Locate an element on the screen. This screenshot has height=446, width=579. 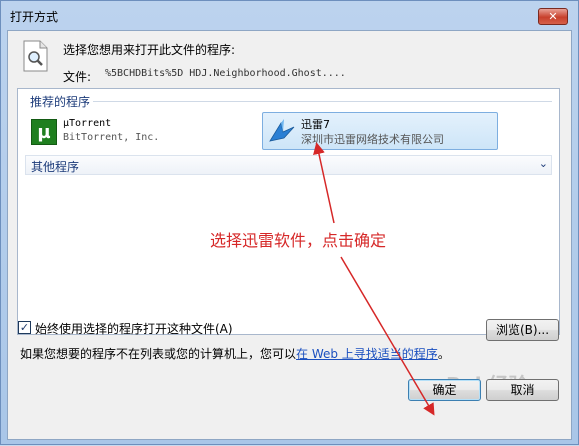
program-name: μTorrent is located at coordinates (87, 123).